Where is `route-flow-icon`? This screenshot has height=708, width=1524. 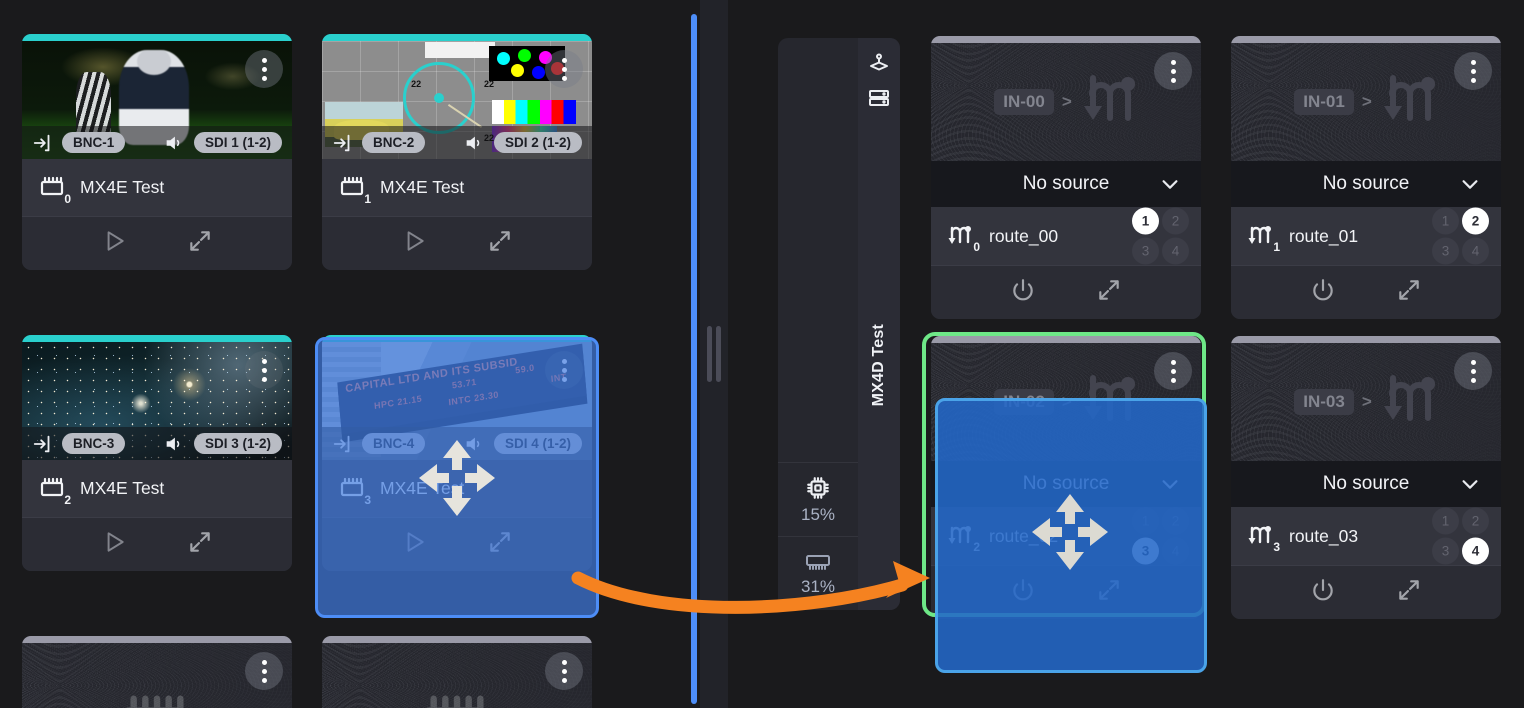
route-flow-icon is located at coordinates (1409, 398).